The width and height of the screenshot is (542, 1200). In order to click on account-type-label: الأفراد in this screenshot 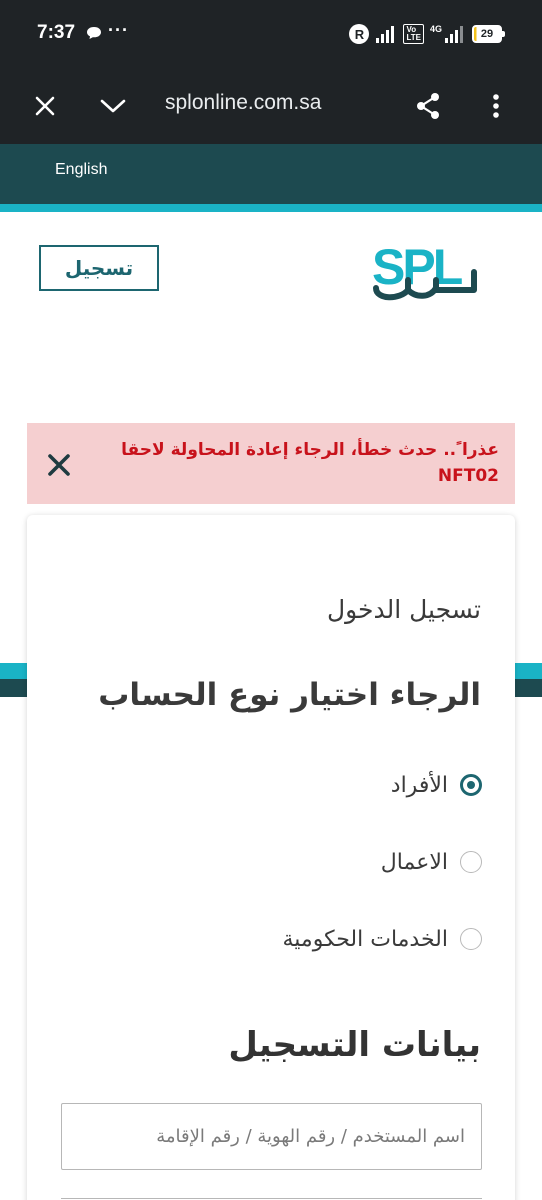, I will do `click(419, 785)`.